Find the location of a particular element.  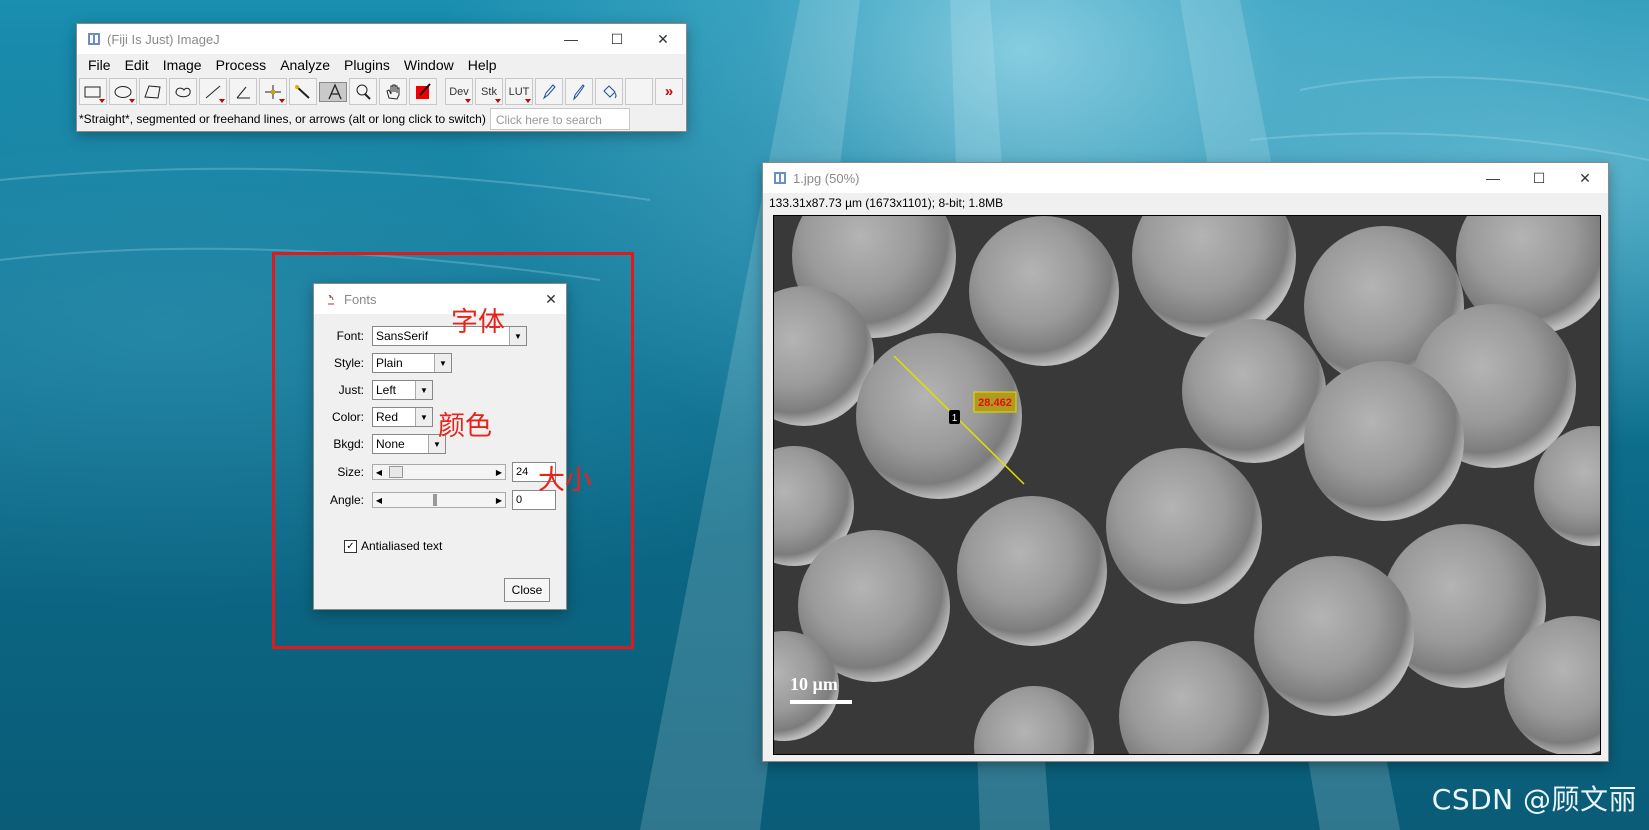

annotation-color: 颜色 is located at coordinates (465, 426).